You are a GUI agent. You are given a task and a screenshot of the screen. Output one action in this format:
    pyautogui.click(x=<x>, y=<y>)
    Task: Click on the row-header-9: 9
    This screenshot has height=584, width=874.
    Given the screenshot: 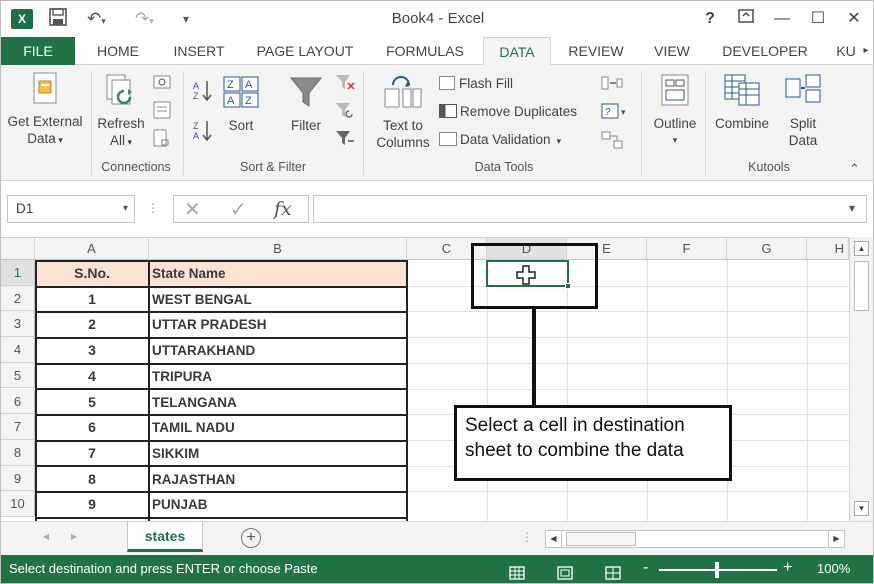 What is the action you would take?
    pyautogui.click(x=18, y=478)
    